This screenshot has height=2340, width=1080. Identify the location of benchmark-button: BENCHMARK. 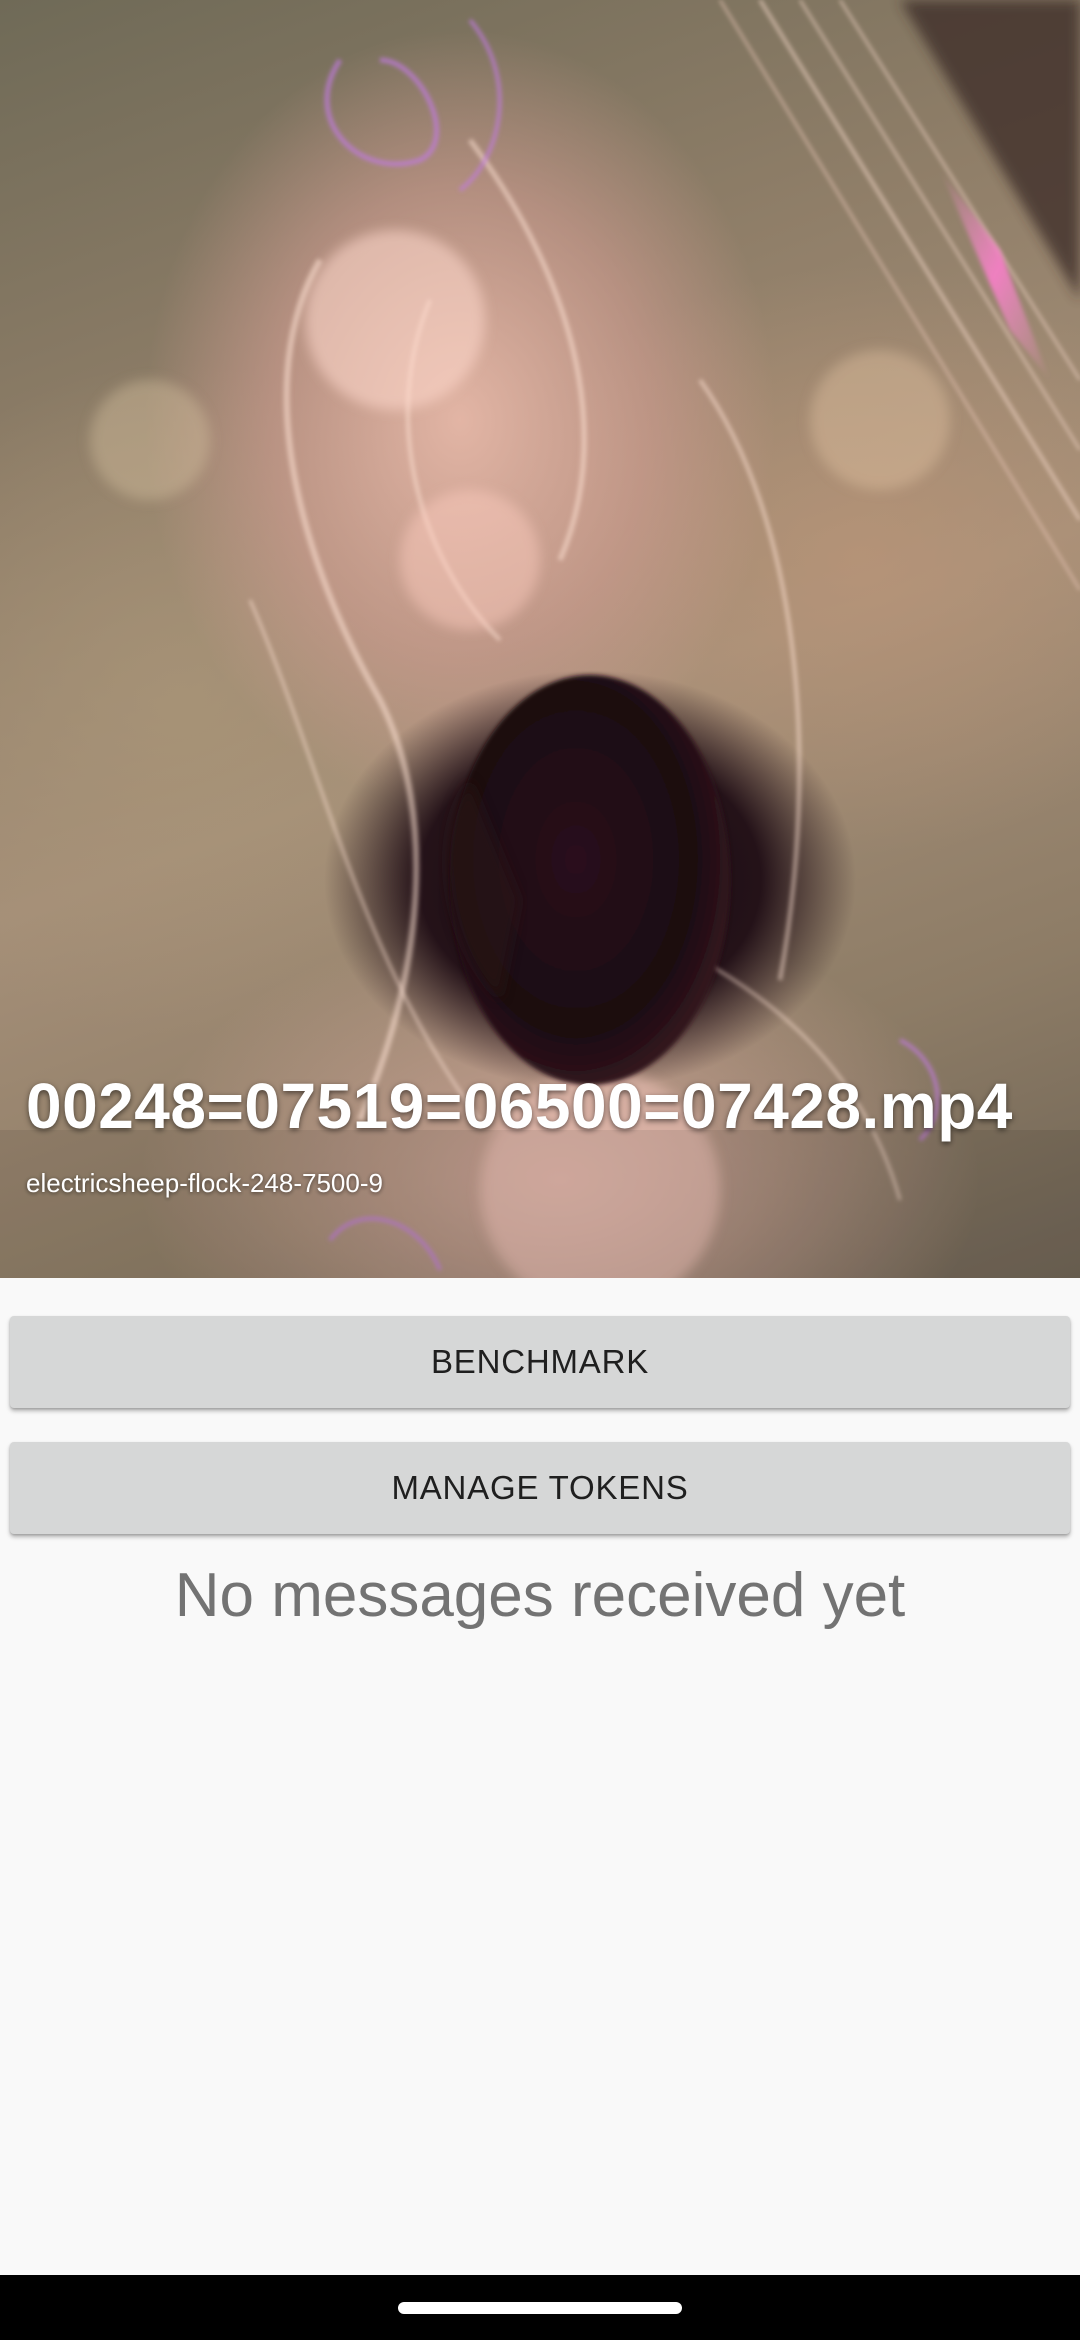
(540, 1362).